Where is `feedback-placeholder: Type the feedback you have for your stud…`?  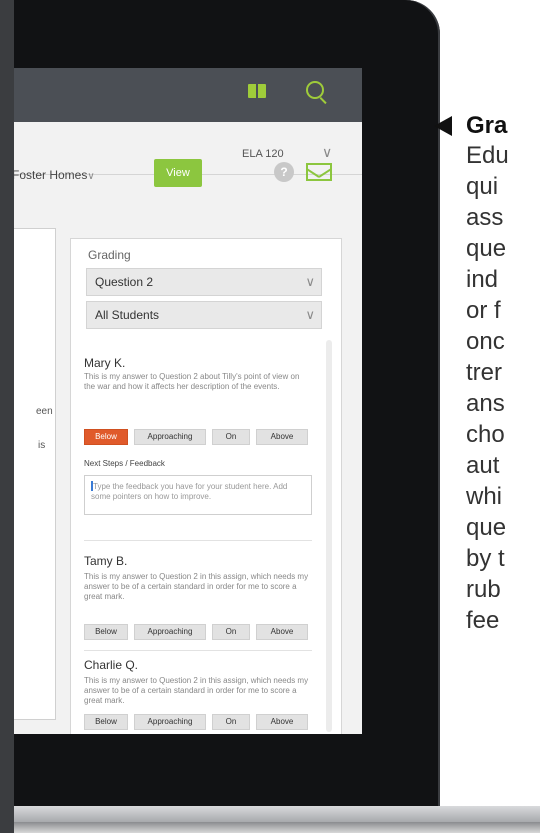 feedback-placeholder: Type the feedback you have for your stud… is located at coordinates (189, 491).